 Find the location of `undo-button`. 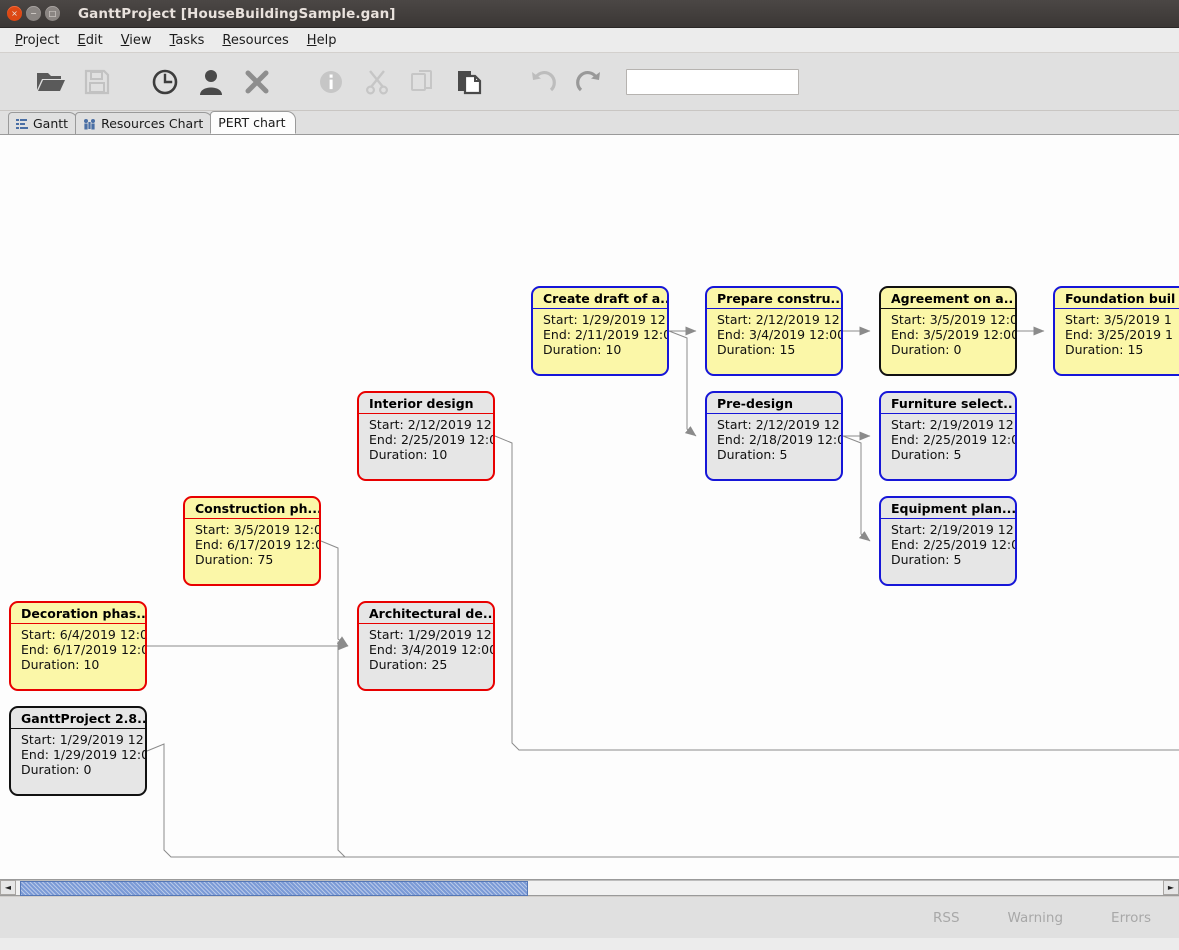

undo-button is located at coordinates (543, 82).